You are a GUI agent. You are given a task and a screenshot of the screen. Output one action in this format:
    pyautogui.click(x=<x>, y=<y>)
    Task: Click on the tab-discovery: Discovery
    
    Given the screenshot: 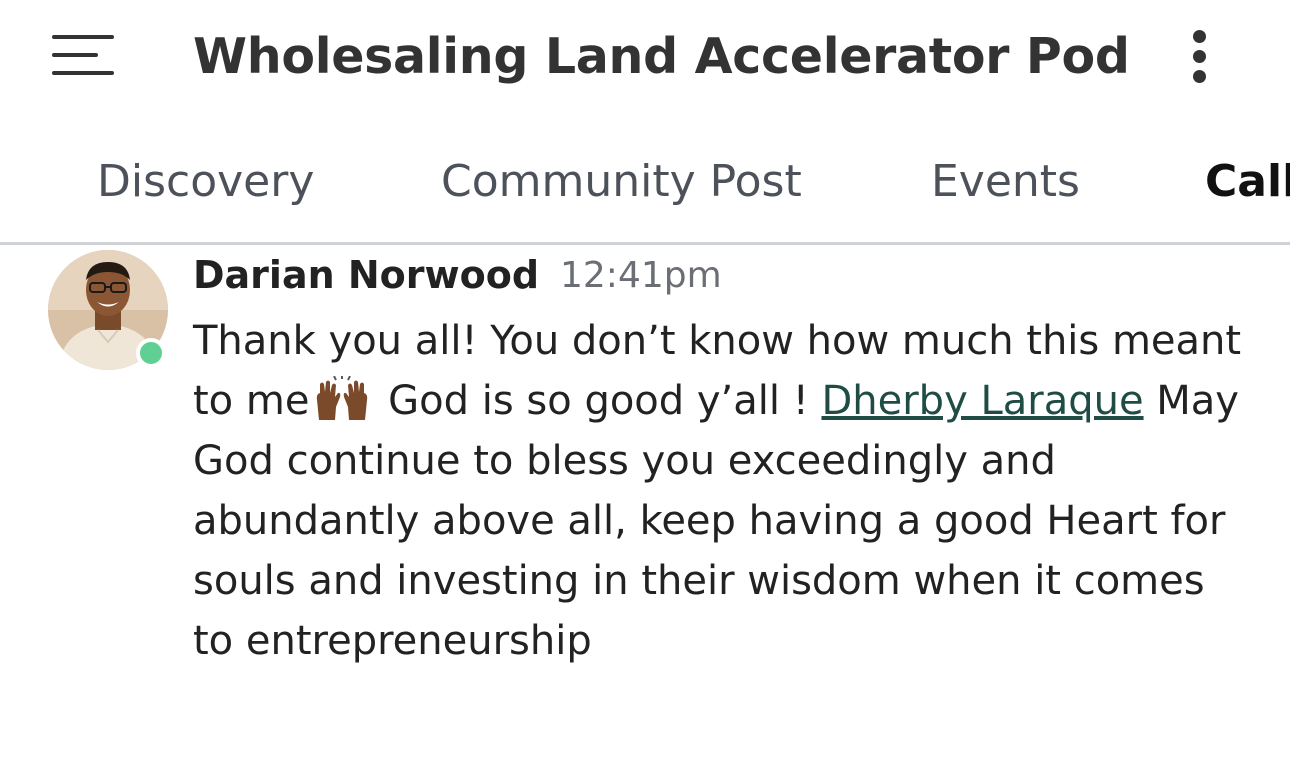 What is the action you would take?
    pyautogui.click(x=205, y=181)
    